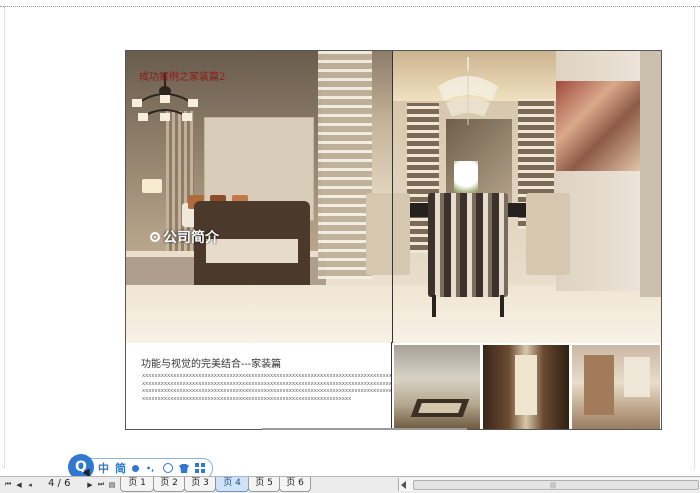  Describe the element at coordinates (556, 485) in the screenshot. I see `scrollbar-thumb: |||` at that location.